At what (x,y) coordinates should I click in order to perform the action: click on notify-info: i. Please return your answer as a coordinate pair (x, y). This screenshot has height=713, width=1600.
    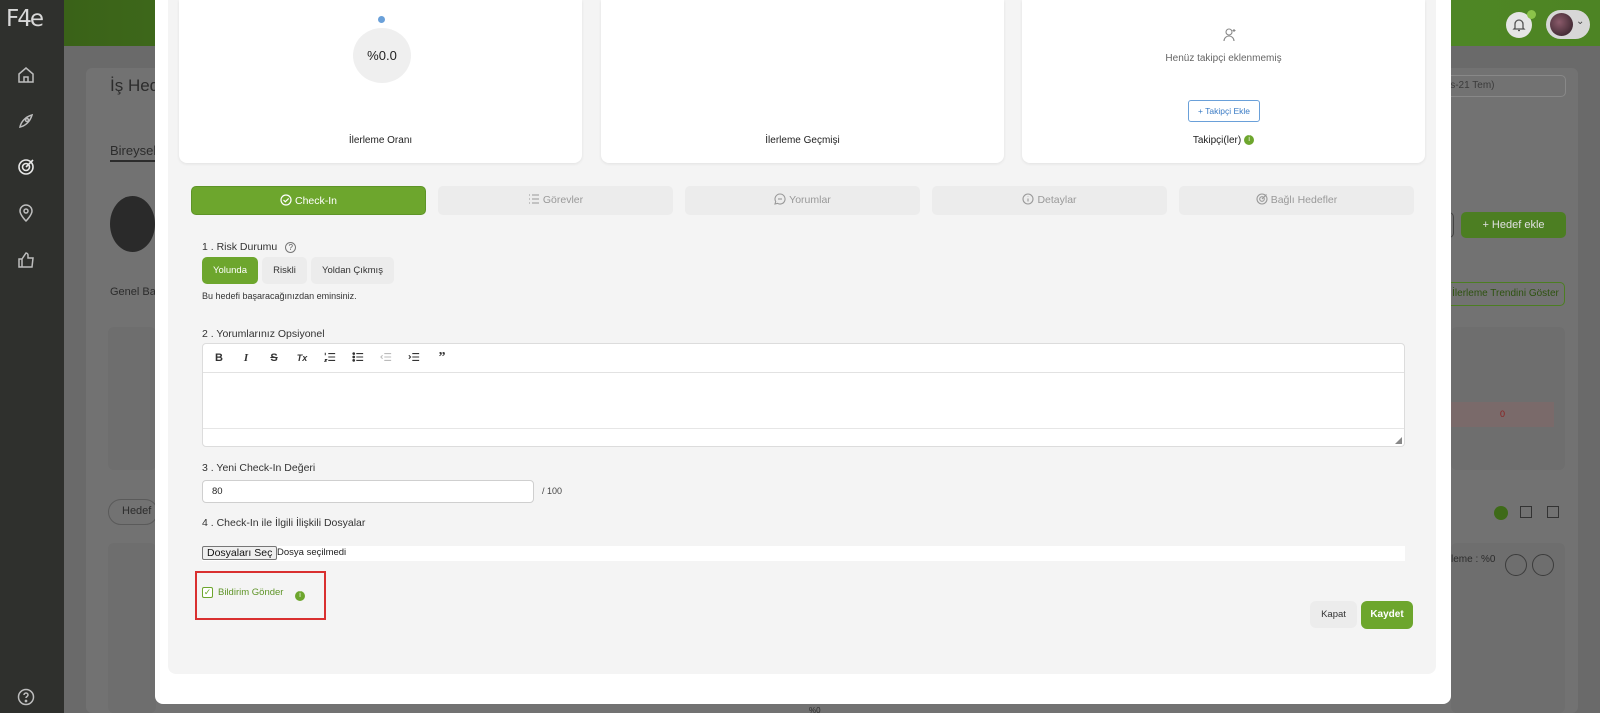
    Looking at the image, I should click on (298, 596).